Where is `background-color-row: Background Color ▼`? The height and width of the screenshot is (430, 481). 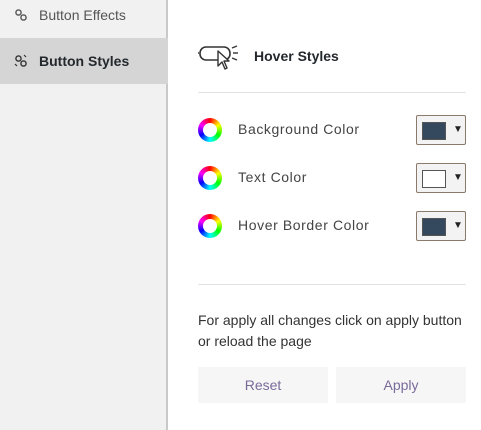
background-color-row: Background Color ▼ is located at coordinates (332, 130).